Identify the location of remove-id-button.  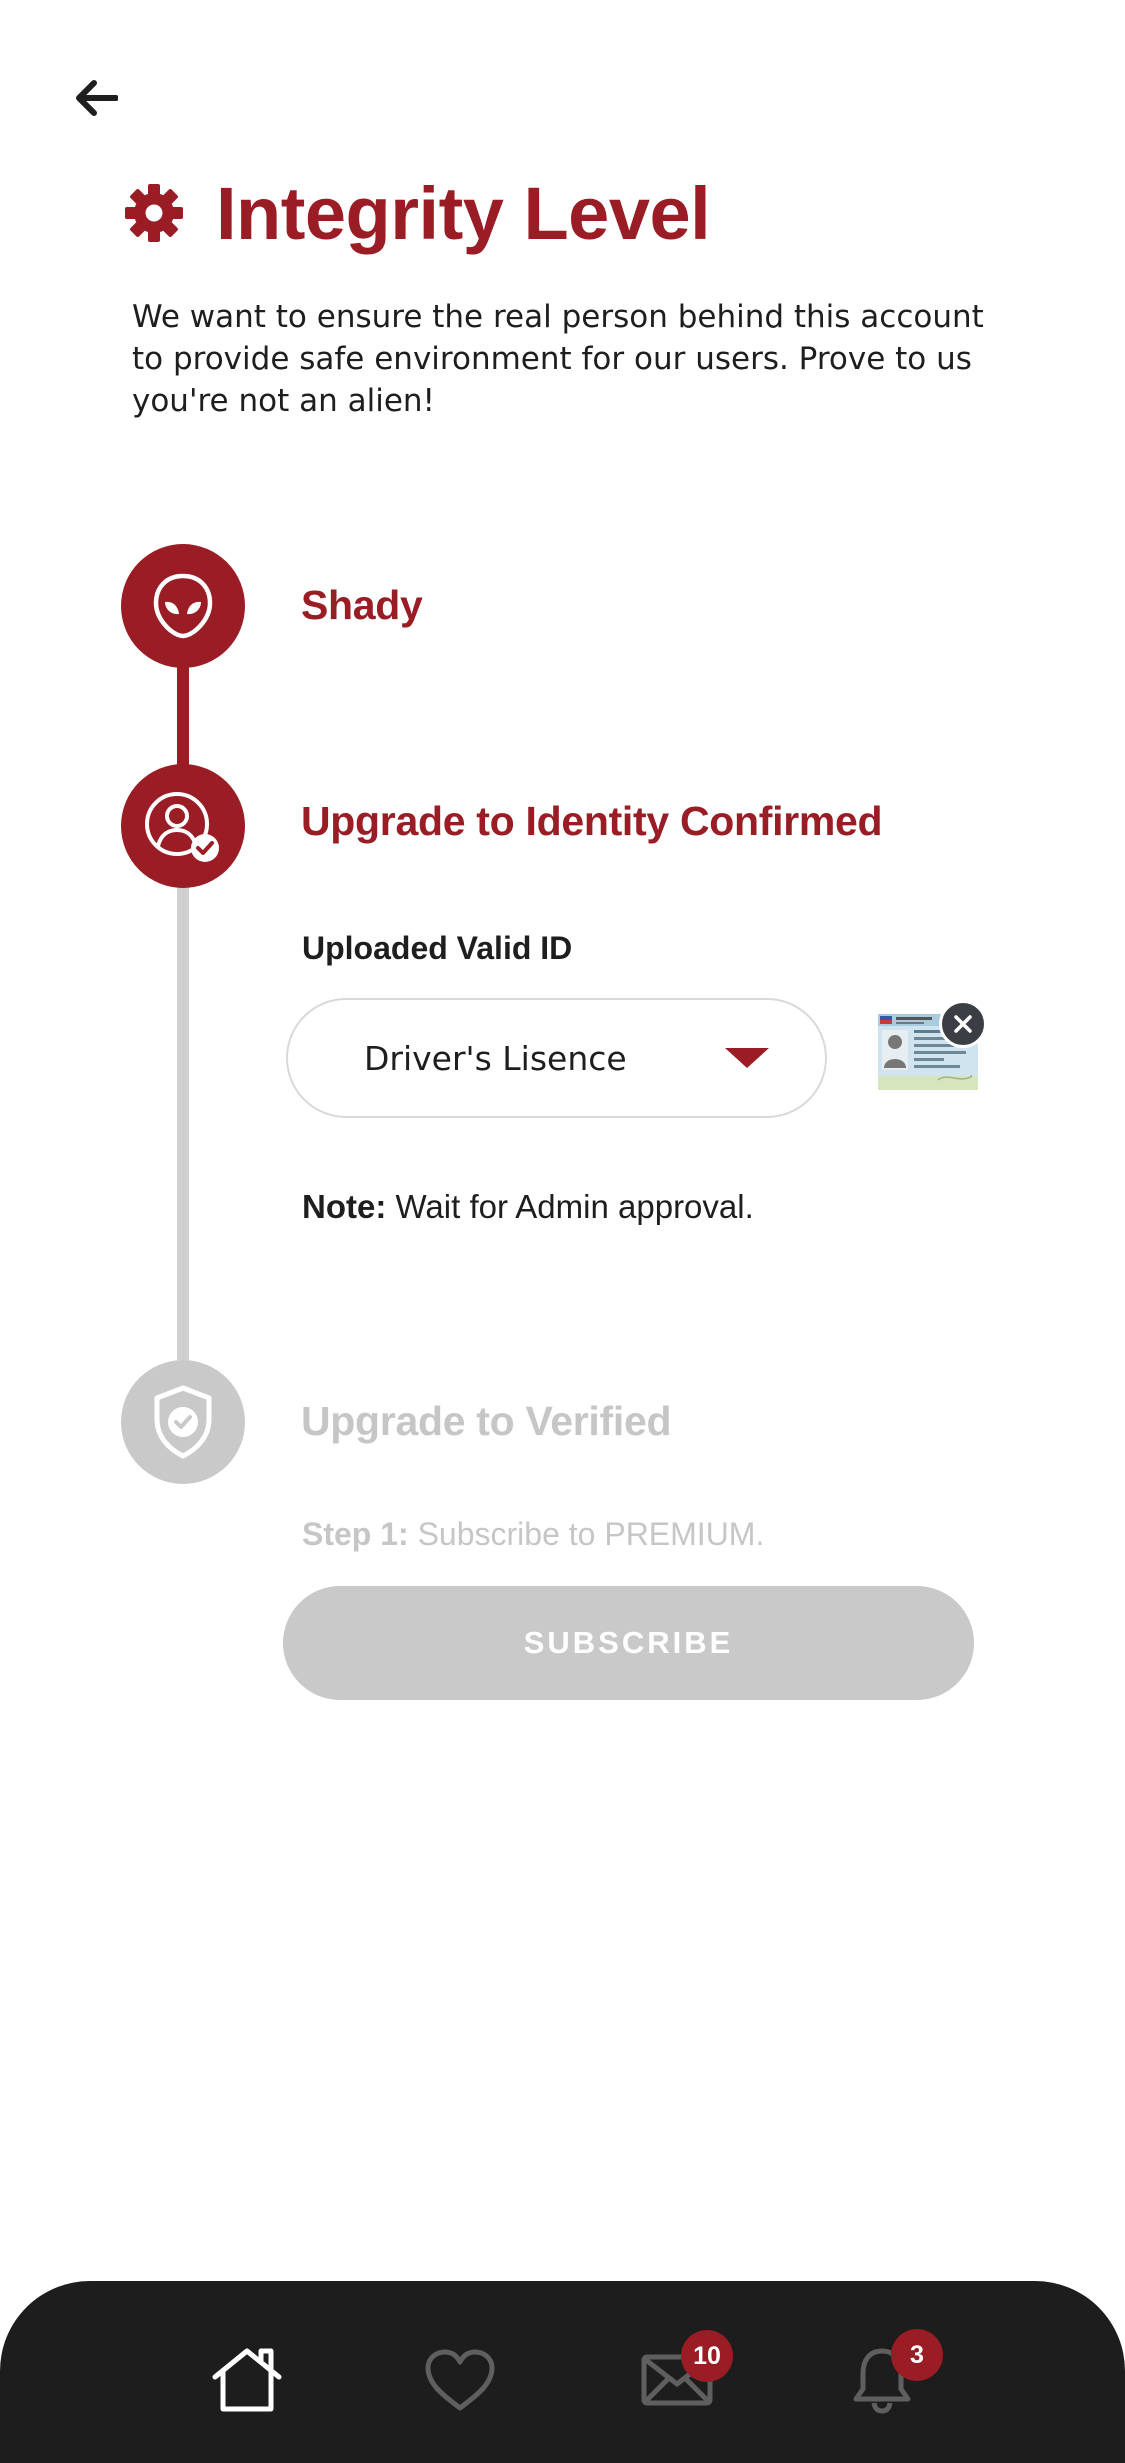
(963, 1024).